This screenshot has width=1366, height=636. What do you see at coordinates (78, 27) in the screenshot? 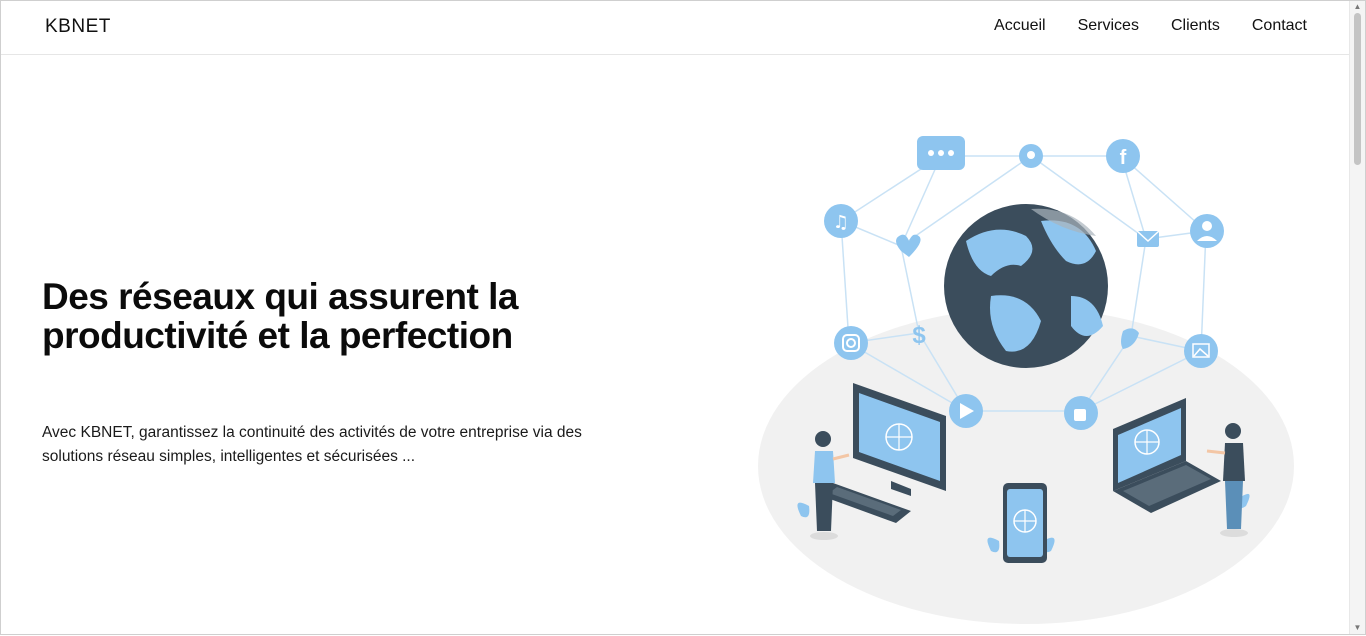
I see `brand-logo: KBNET` at bounding box center [78, 27].